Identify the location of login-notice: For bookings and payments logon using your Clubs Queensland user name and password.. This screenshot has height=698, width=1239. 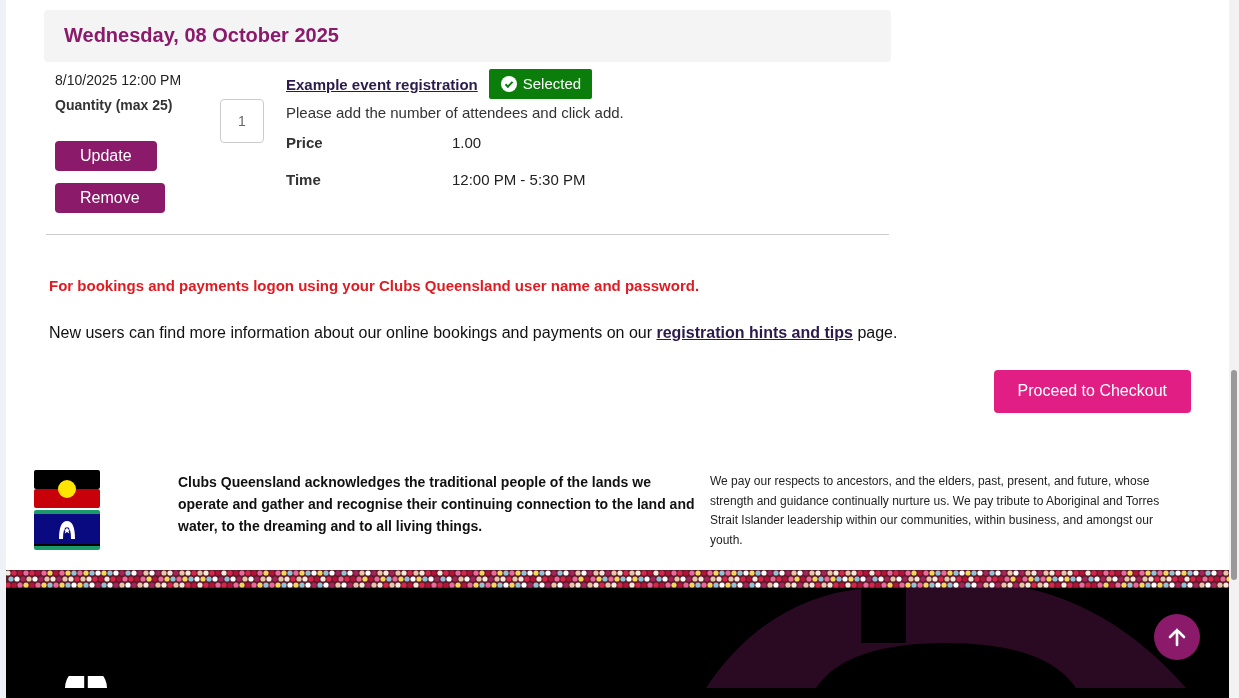
(375, 285).